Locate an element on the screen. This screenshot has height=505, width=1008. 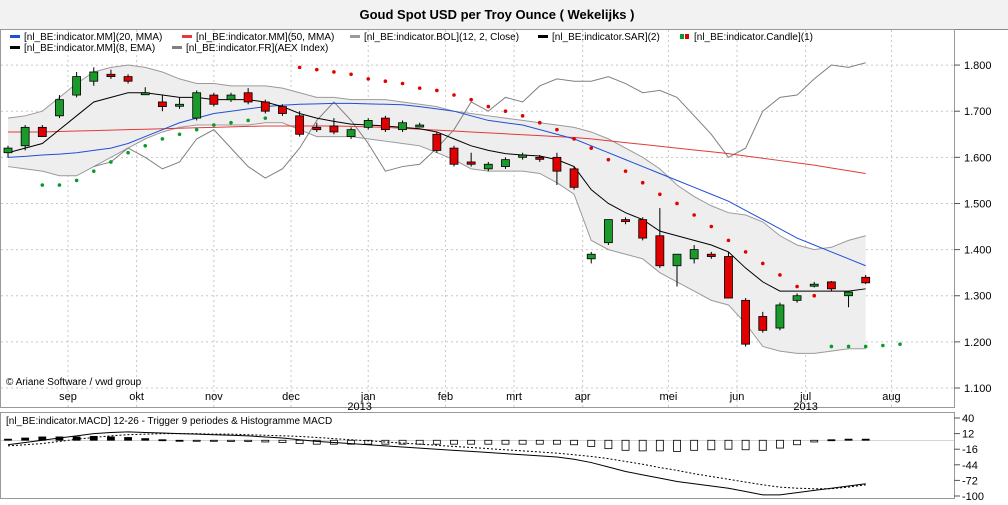
macd-y-tick-label: -100 is located at coordinates (973, 495).